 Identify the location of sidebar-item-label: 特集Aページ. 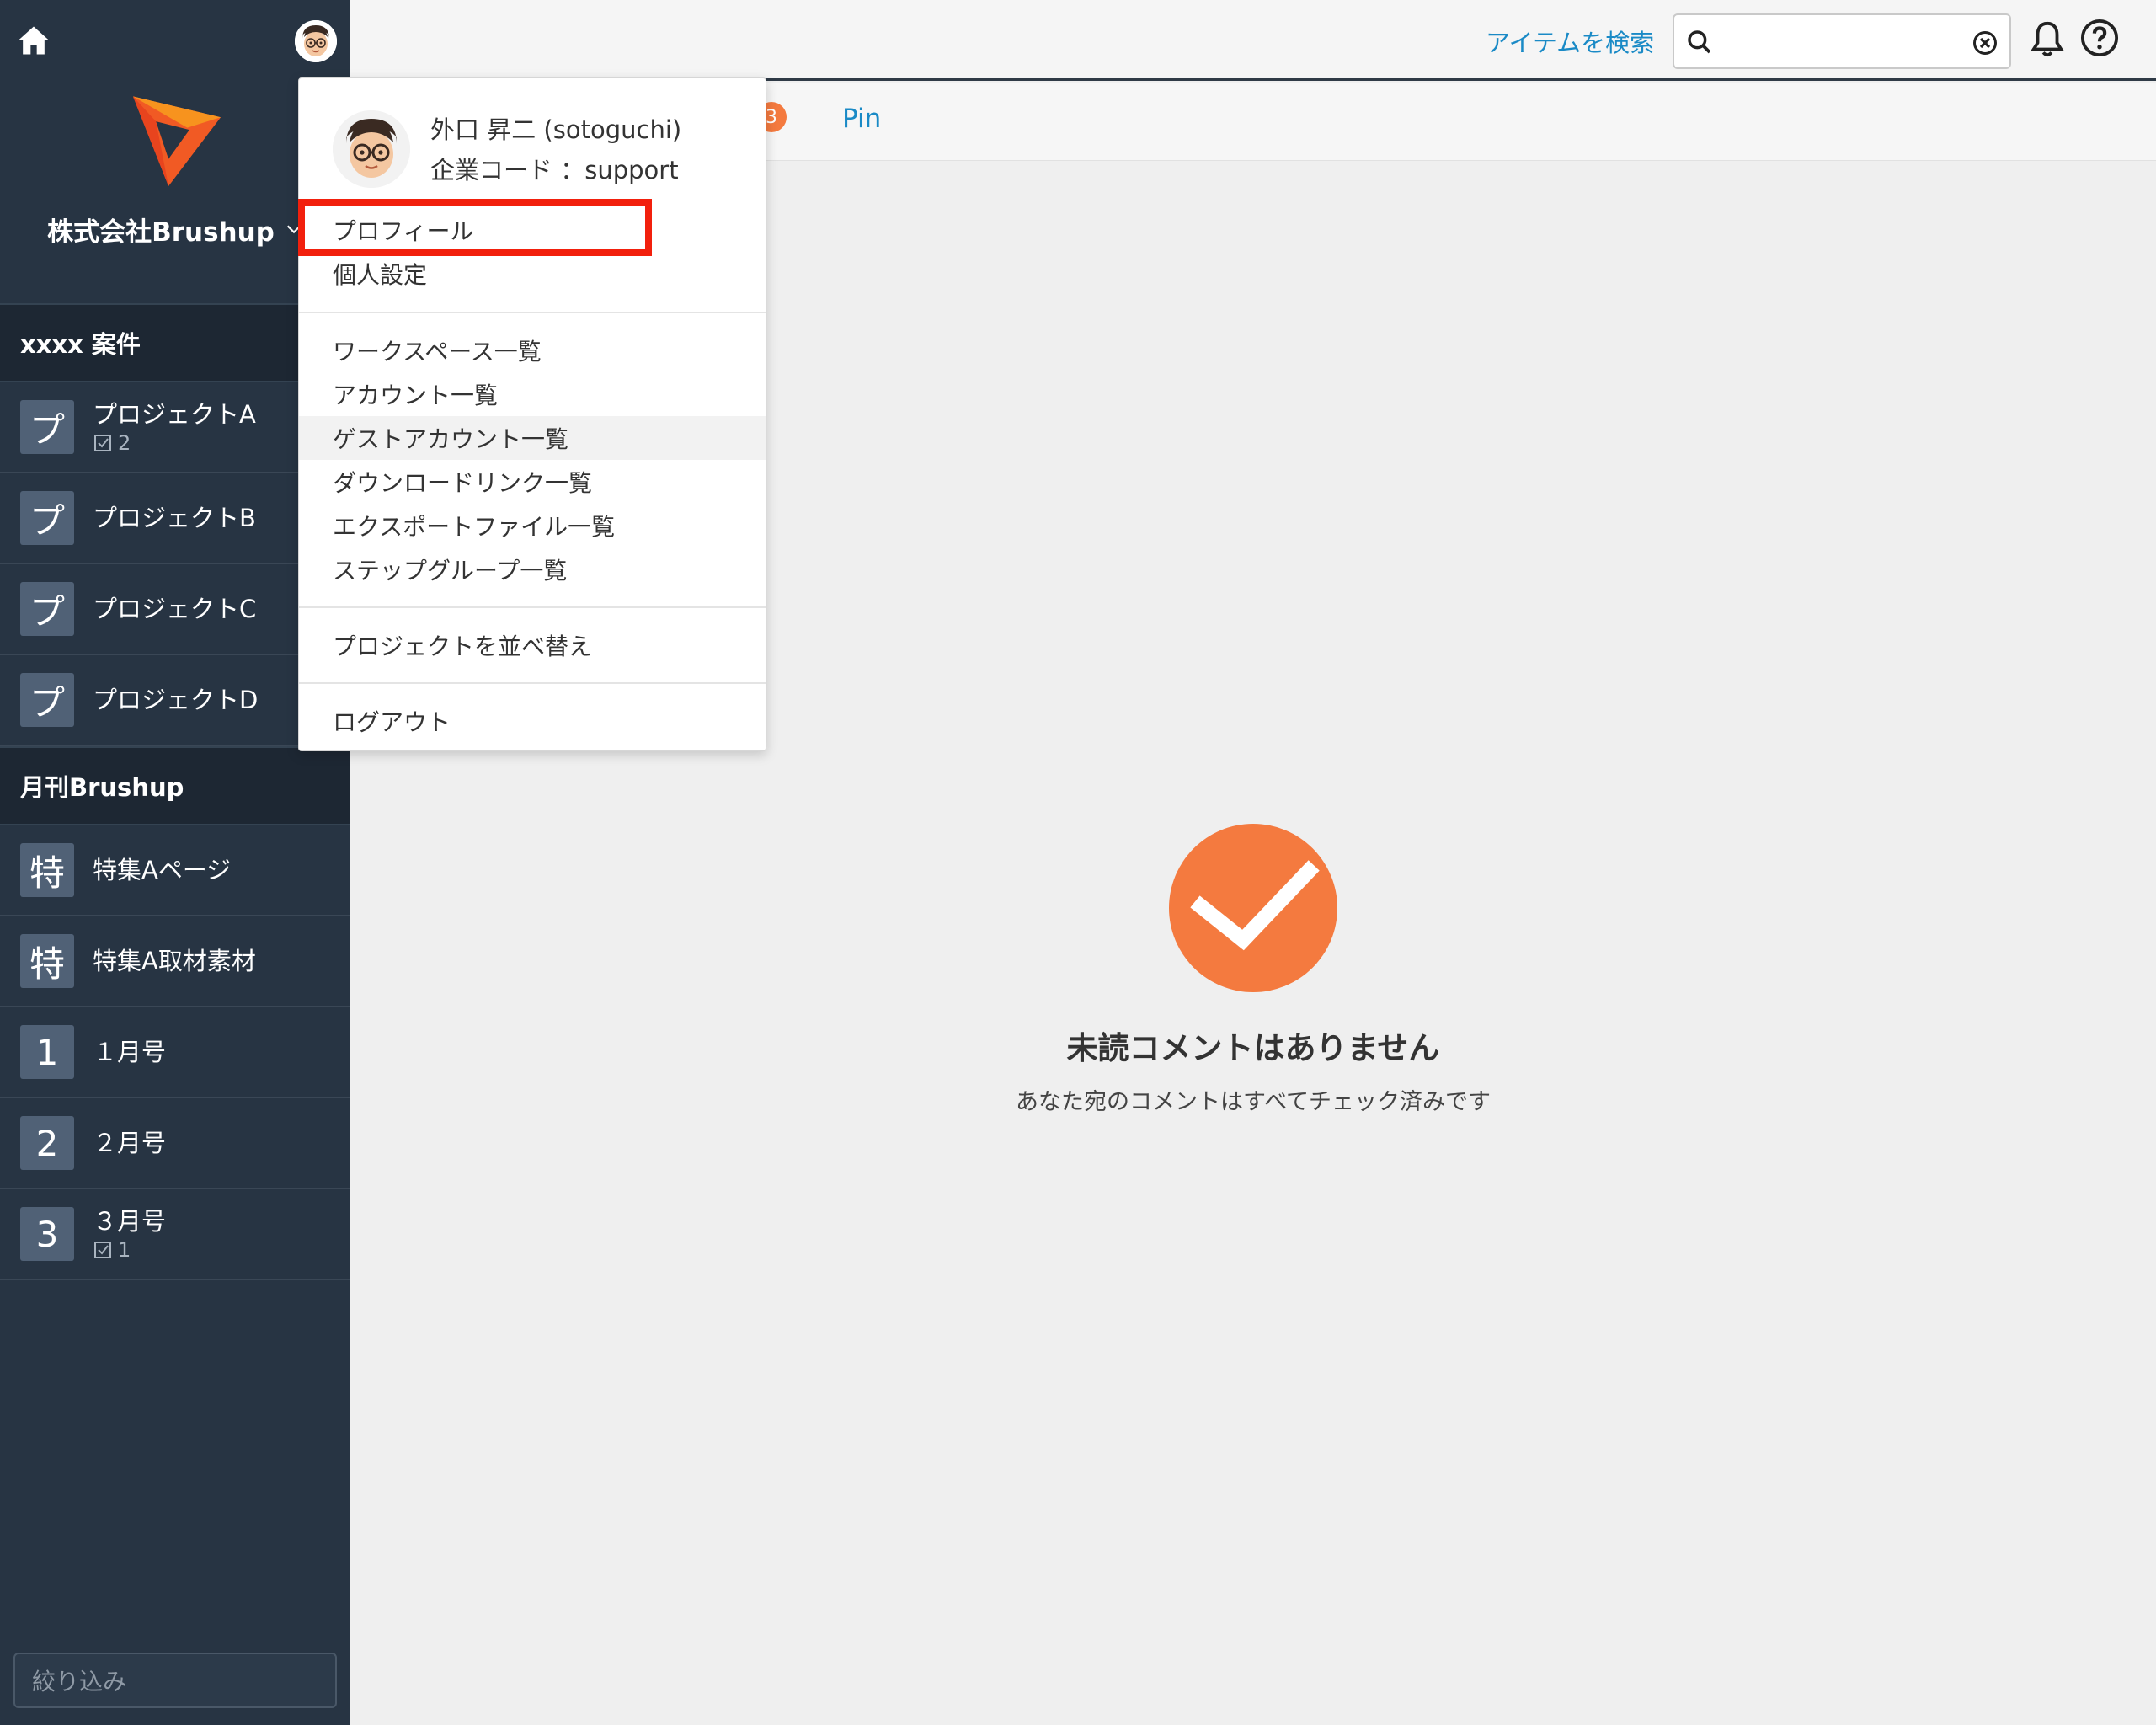
(162, 870).